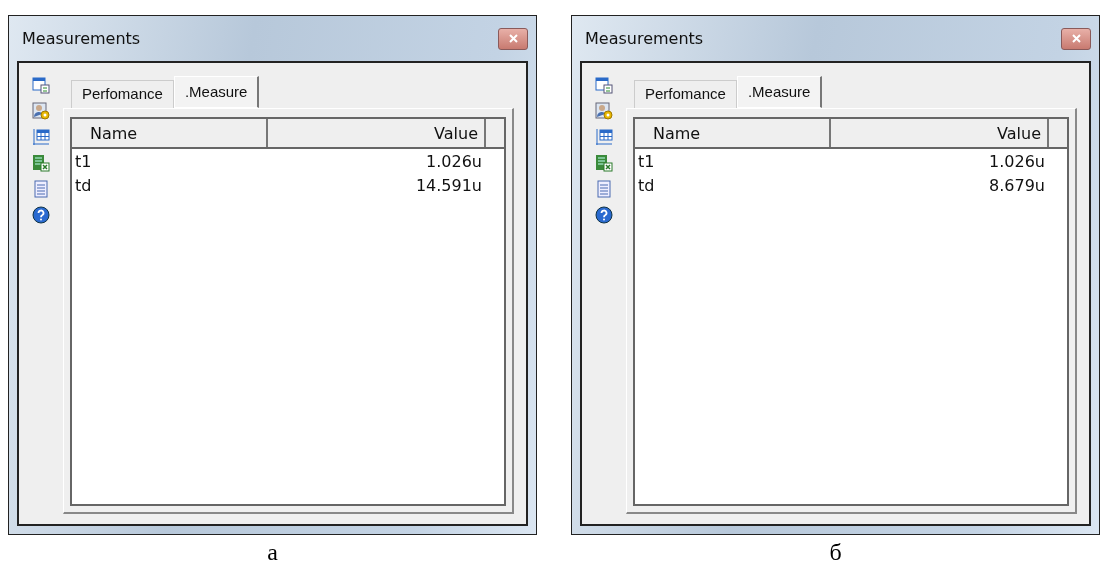 This screenshot has height=571, width=1106. Describe the element at coordinates (272, 552) in the screenshot. I see `figure-caption: а` at that location.